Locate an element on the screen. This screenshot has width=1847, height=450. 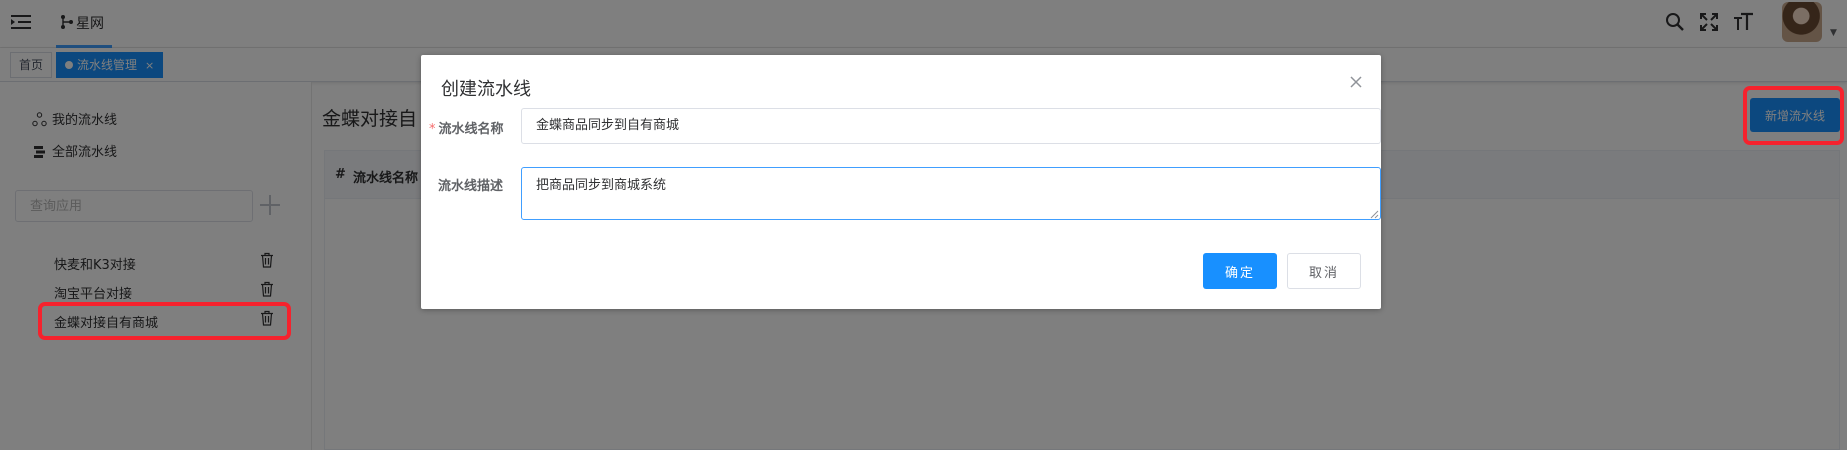
desc-label: 流水线描述 is located at coordinates (471, 186).